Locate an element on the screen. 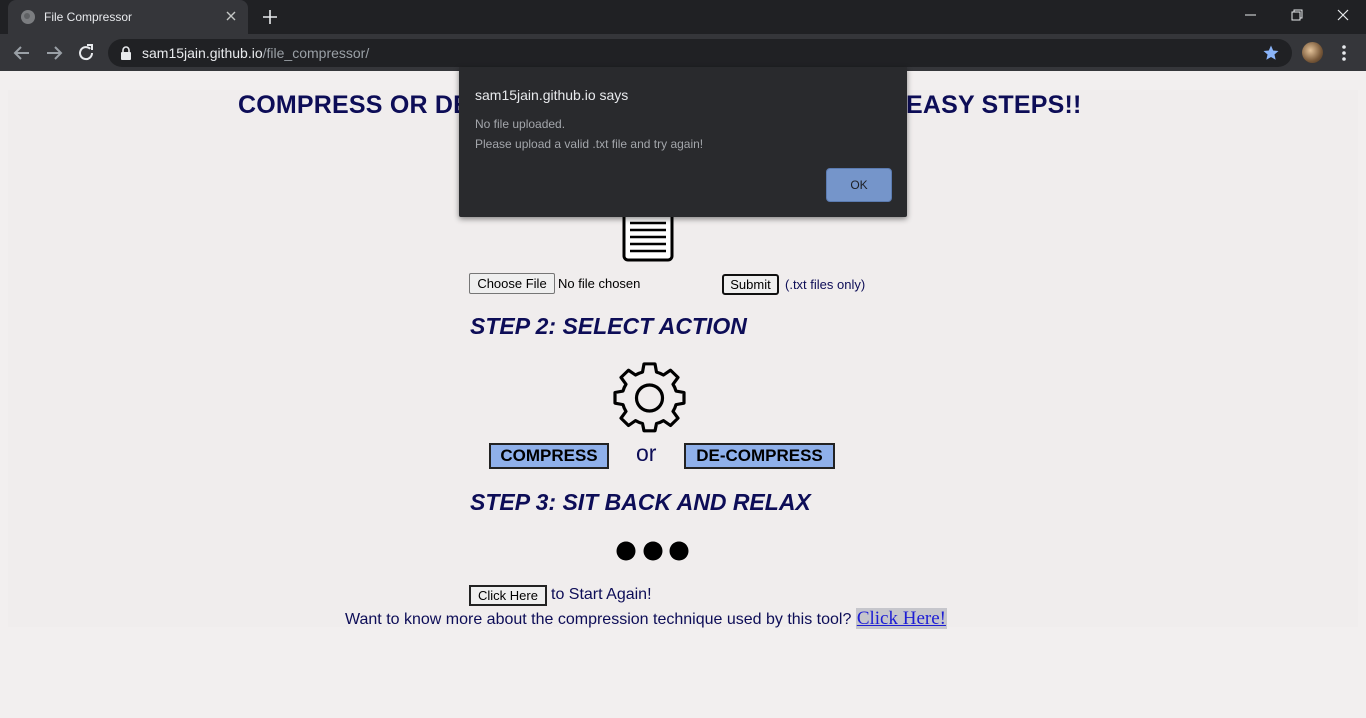 The height and width of the screenshot is (718, 1366). lock-icon is located at coordinates (126, 53).